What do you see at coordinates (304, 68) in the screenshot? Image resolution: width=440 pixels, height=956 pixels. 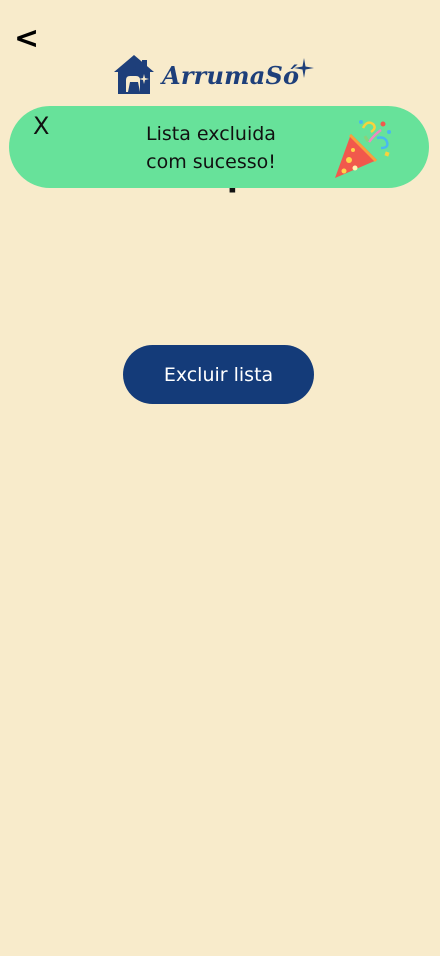 I see `sparkle-icon` at bounding box center [304, 68].